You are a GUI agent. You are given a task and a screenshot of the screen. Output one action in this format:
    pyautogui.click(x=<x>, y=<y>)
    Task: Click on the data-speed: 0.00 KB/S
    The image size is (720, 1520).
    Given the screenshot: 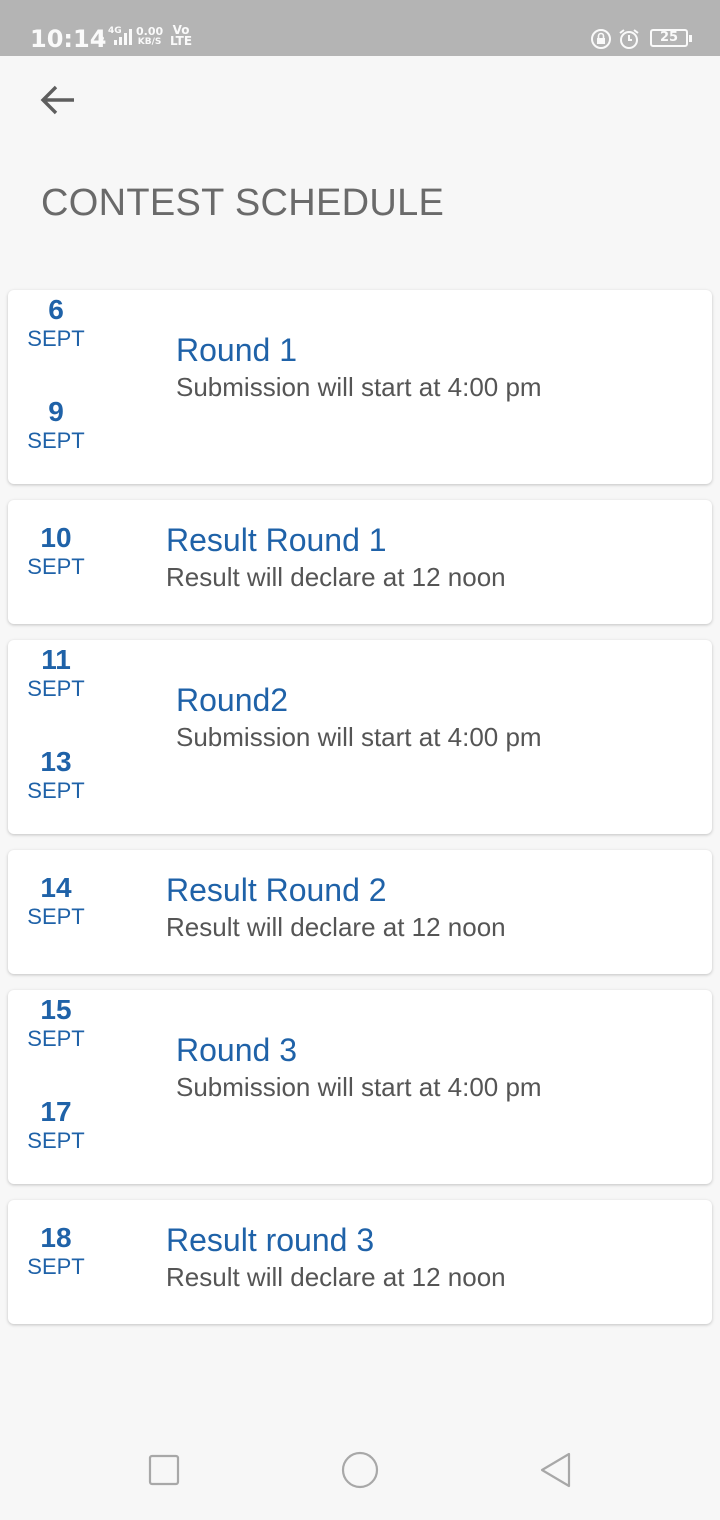 What is the action you would take?
    pyautogui.click(x=149, y=37)
    